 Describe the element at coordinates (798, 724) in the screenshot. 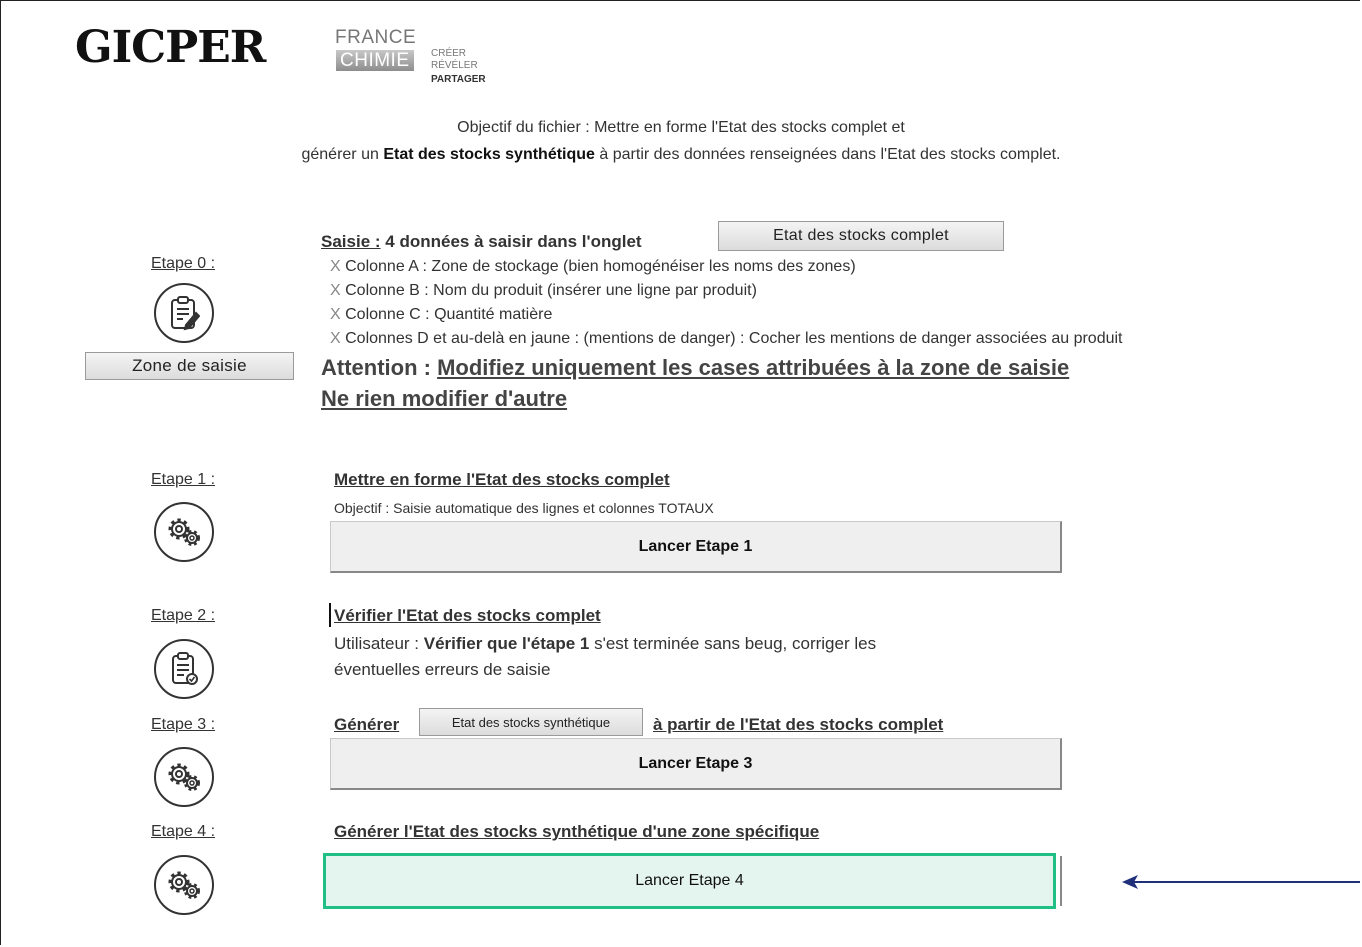

I see `step3-heading-post: à partir de l'Etat des stocks complet` at that location.